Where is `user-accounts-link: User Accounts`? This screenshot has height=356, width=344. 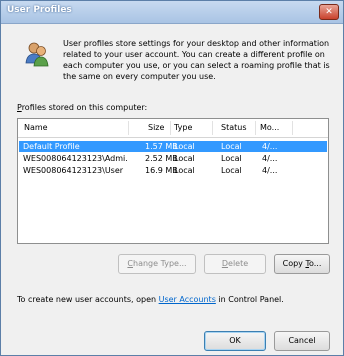 user-accounts-link: User Accounts is located at coordinates (187, 299).